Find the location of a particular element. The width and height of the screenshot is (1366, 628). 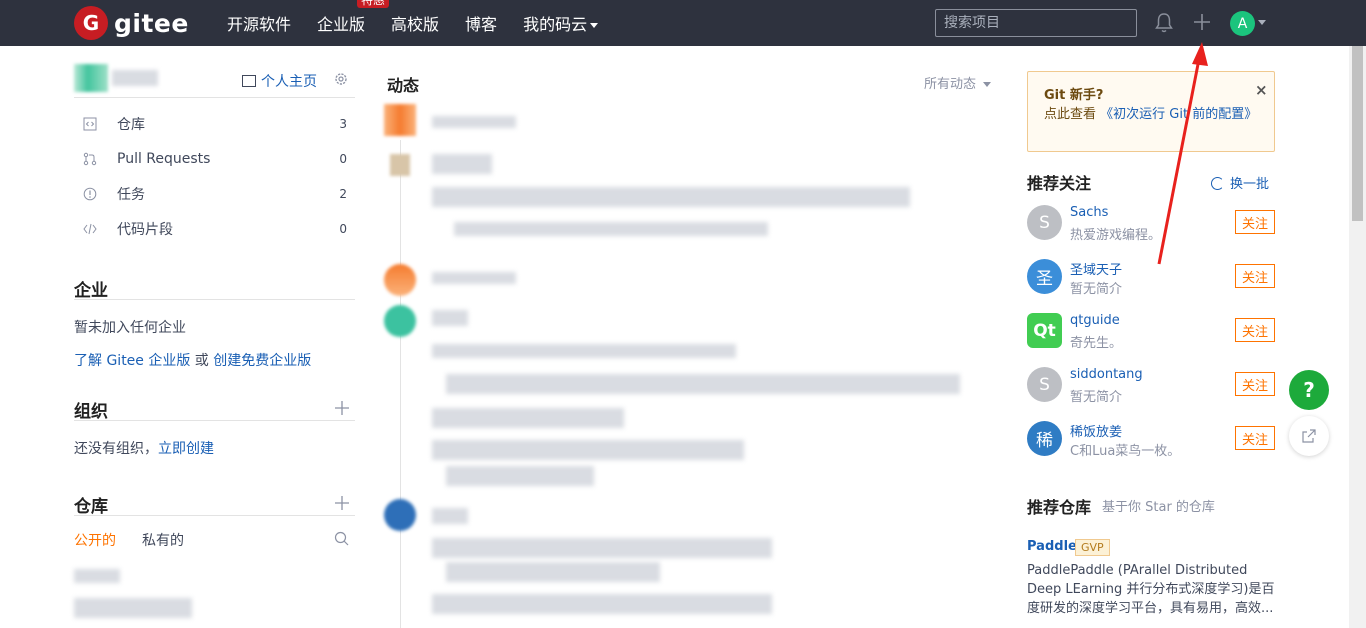

user-avatar: 稀 is located at coordinates (1044, 438).